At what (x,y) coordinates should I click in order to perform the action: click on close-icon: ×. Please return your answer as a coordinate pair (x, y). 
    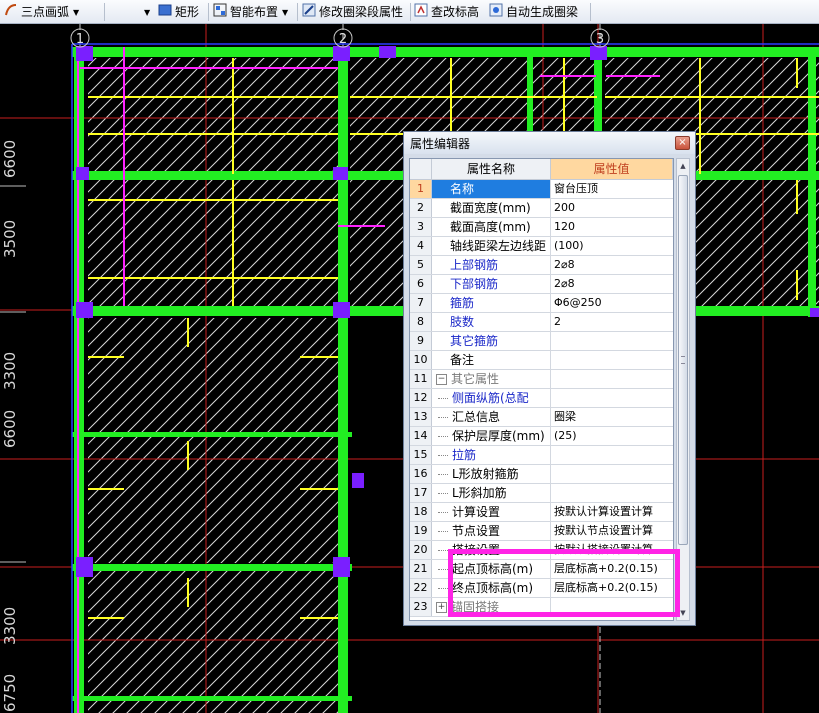
    Looking at the image, I should click on (682, 142).